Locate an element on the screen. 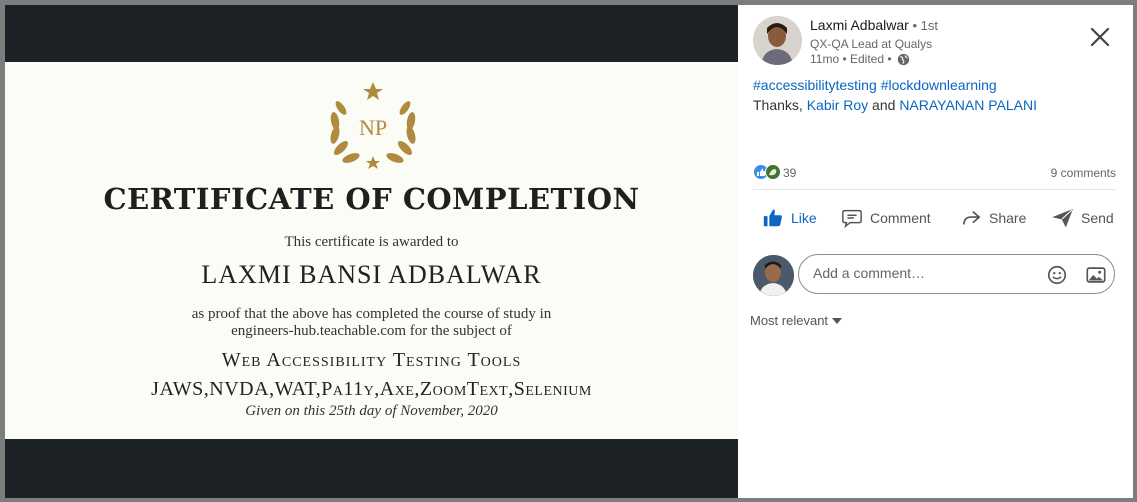  post-timestamp: 11mo • Edited • is located at coordinates (860, 59).